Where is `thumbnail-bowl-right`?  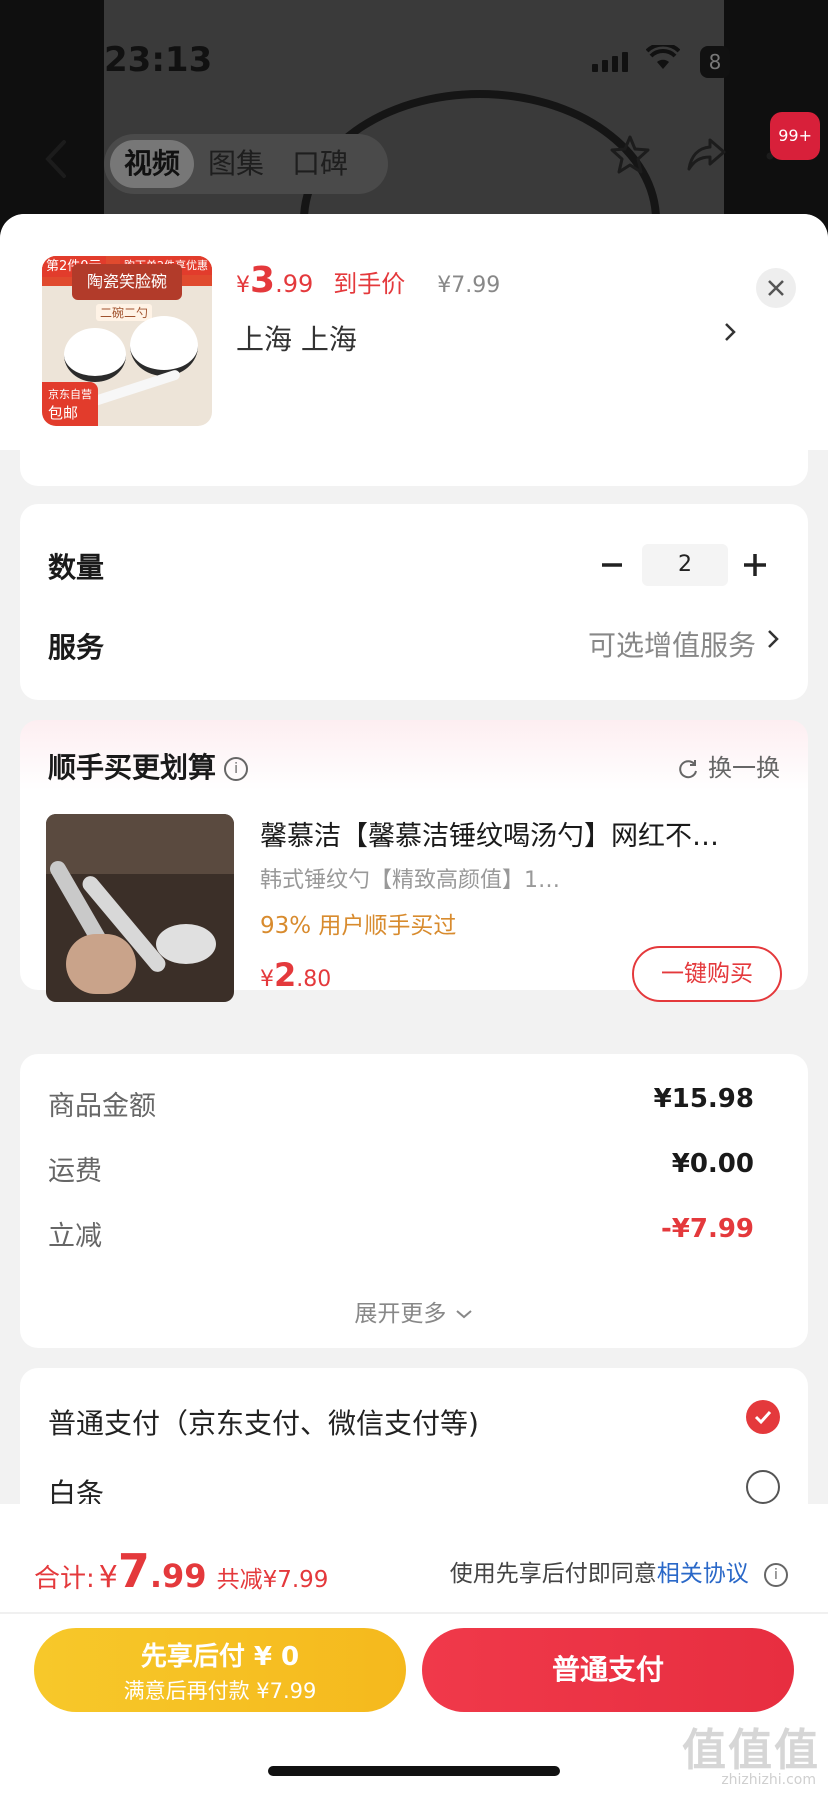 thumbnail-bowl-right is located at coordinates (164, 346).